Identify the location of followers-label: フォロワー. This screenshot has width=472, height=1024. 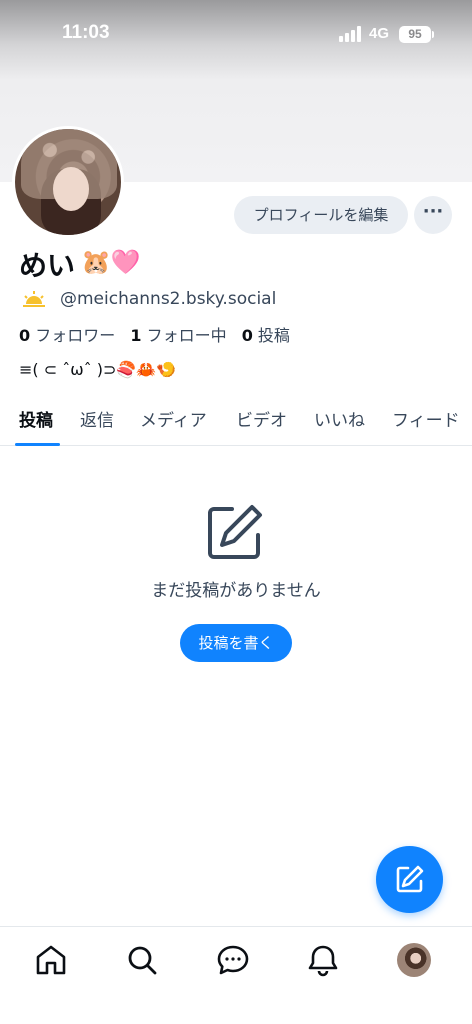
(75, 335).